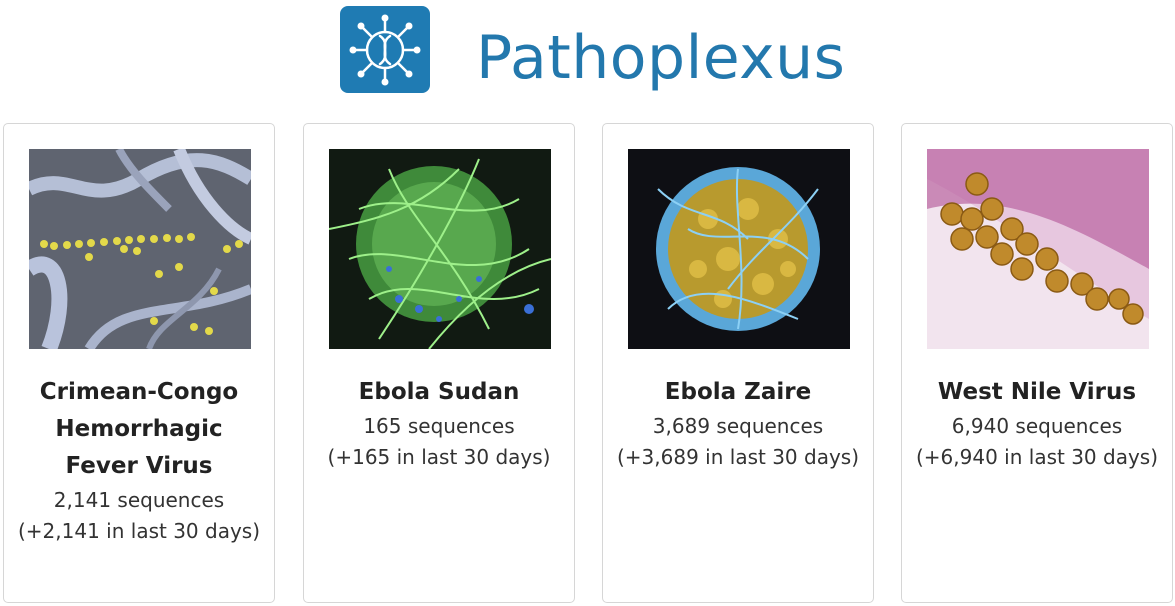  What do you see at coordinates (738, 457) in the screenshot?
I see `recent-count: (+3,689 in last 30 days)` at bounding box center [738, 457].